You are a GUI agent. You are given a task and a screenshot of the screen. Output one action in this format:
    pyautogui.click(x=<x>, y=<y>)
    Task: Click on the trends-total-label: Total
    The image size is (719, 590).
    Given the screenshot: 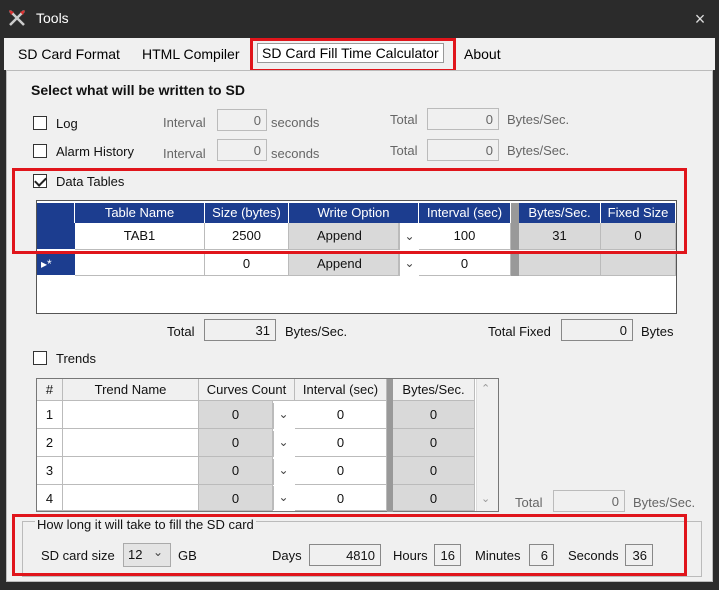 What is the action you would take?
    pyautogui.click(x=529, y=502)
    